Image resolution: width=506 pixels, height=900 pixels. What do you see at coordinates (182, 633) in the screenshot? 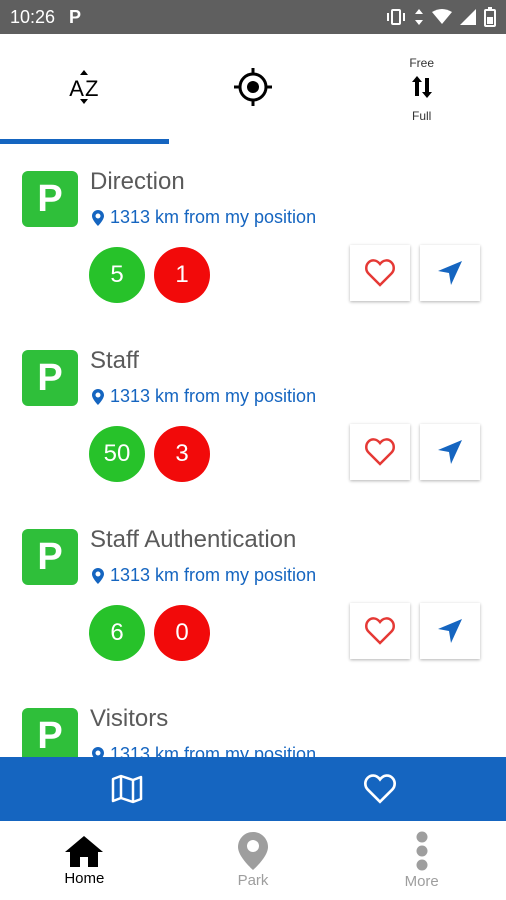
I see `full-count-badge: 0` at bounding box center [182, 633].